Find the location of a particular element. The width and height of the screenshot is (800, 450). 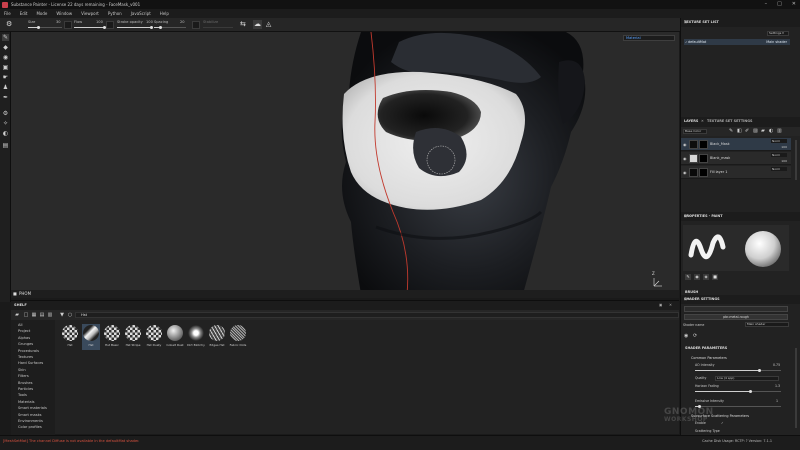

alpha-tab-icon: ◉ is located at coordinates (697, 277).